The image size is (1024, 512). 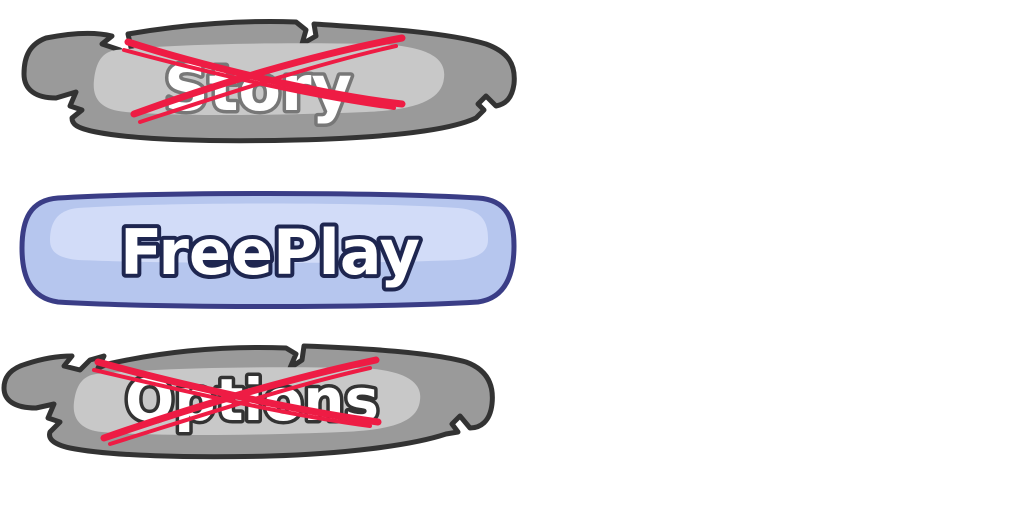 I want to click on freeplay-button: FreePlay, so click(x=268, y=250).